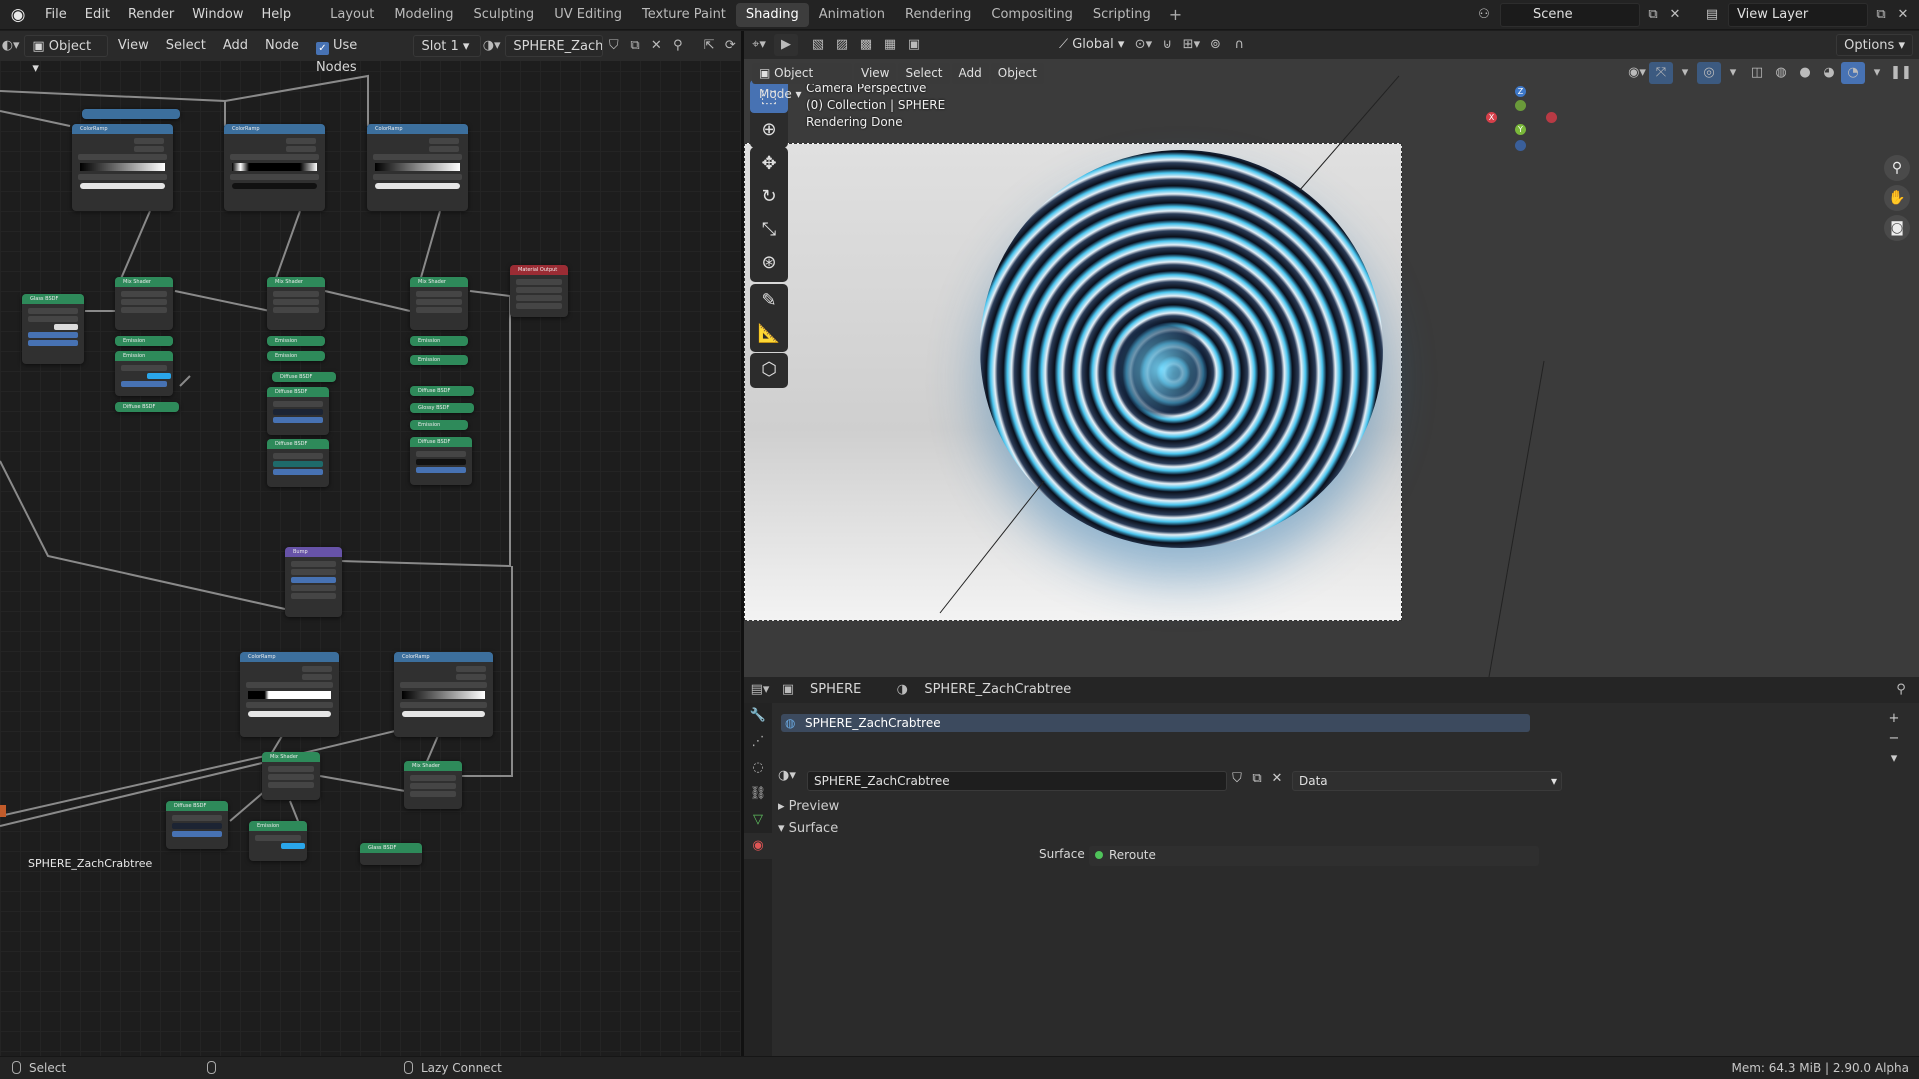  What do you see at coordinates (133, 46) in the screenshot?
I see `node-menu-view: View` at bounding box center [133, 46].